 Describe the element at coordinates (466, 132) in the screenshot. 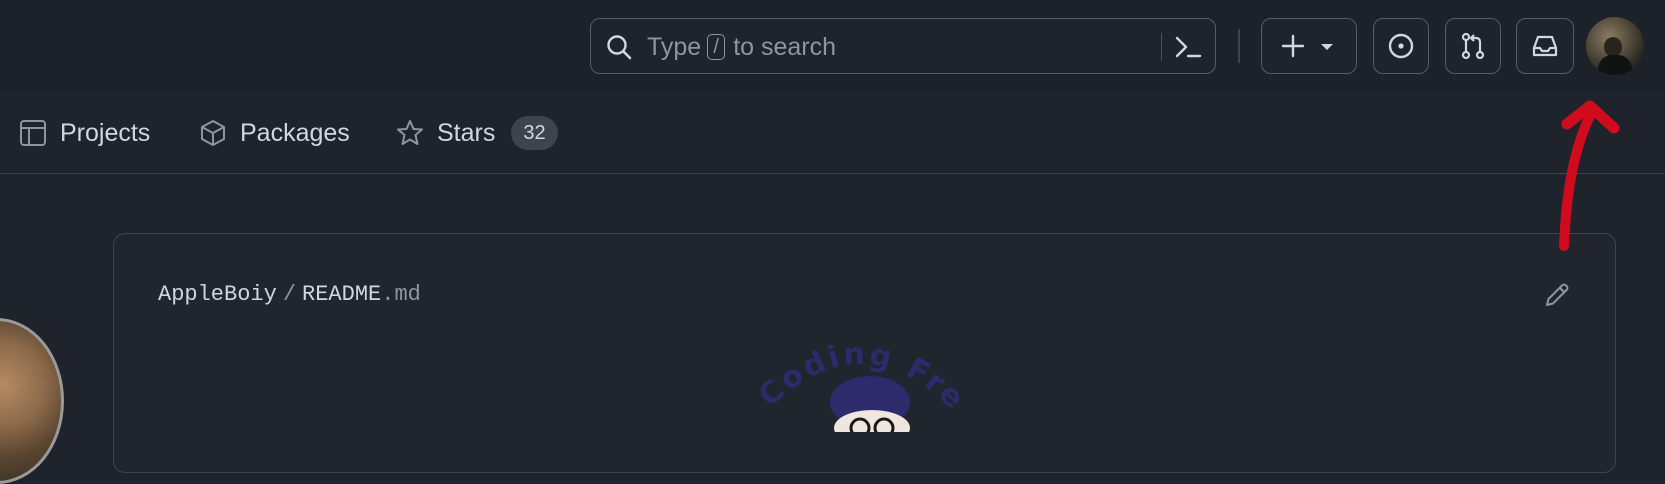

I see `tab-stars-label: Stars` at that location.